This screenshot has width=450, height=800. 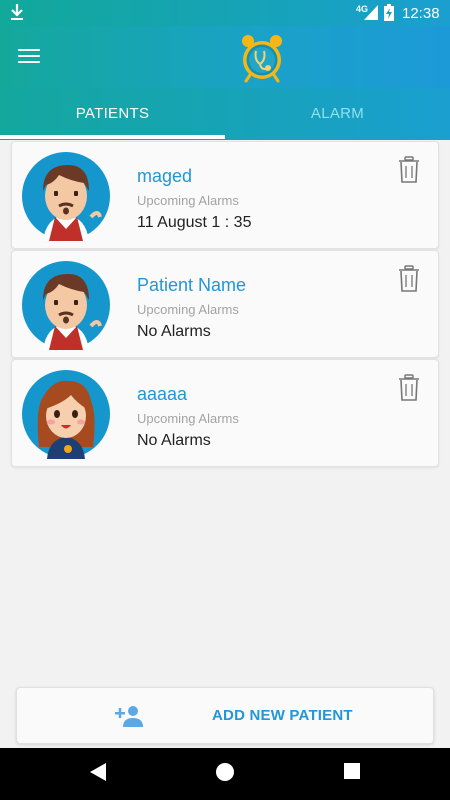 What do you see at coordinates (112, 137) in the screenshot?
I see `tab-indicator` at bounding box center [112, 137].